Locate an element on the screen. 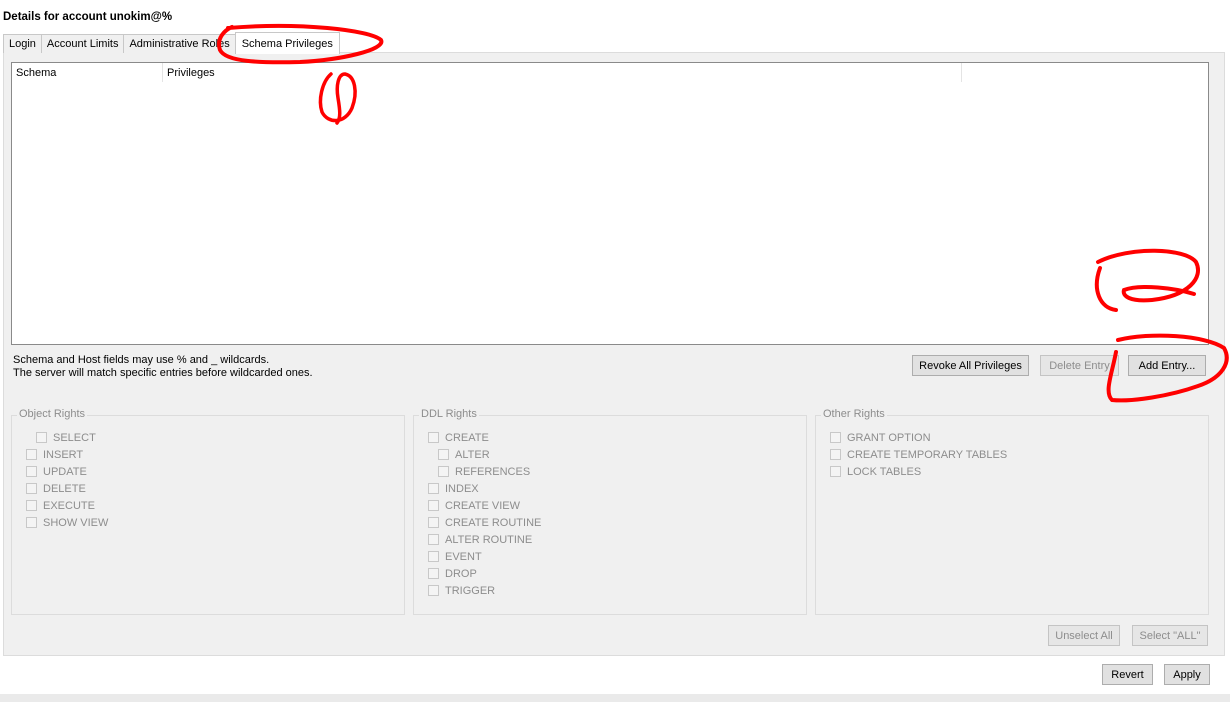  apply-button: Apply is located at coordinates (1187, 674).